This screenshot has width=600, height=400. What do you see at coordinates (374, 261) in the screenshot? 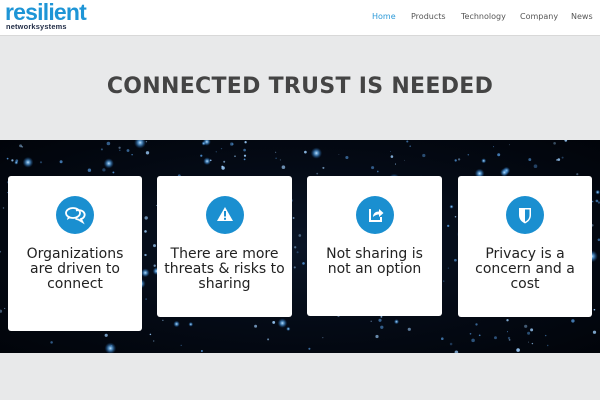
I see `card-text: Not sharing is not an option` at bounding box center [374, 261].